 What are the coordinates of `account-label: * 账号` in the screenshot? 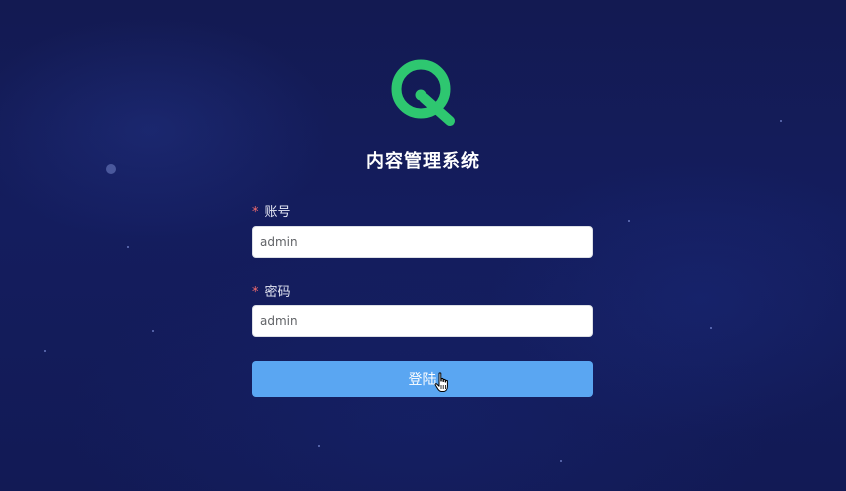 It's located at (271, 210).